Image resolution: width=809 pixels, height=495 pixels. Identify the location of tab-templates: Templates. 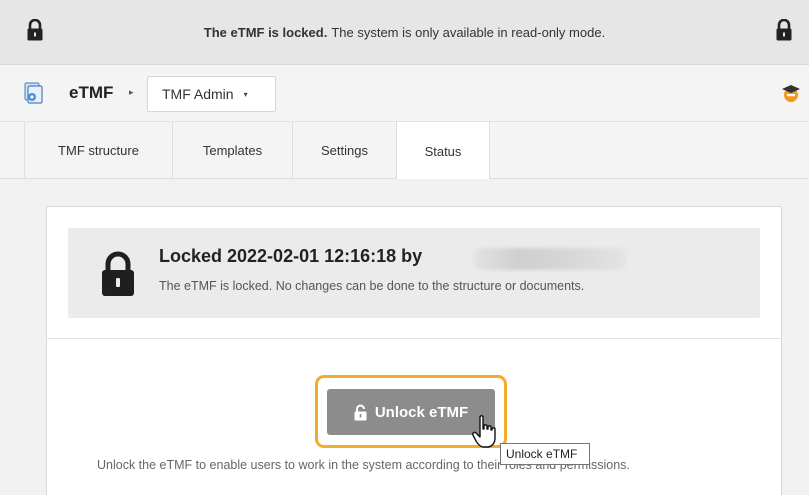
(233, 150).